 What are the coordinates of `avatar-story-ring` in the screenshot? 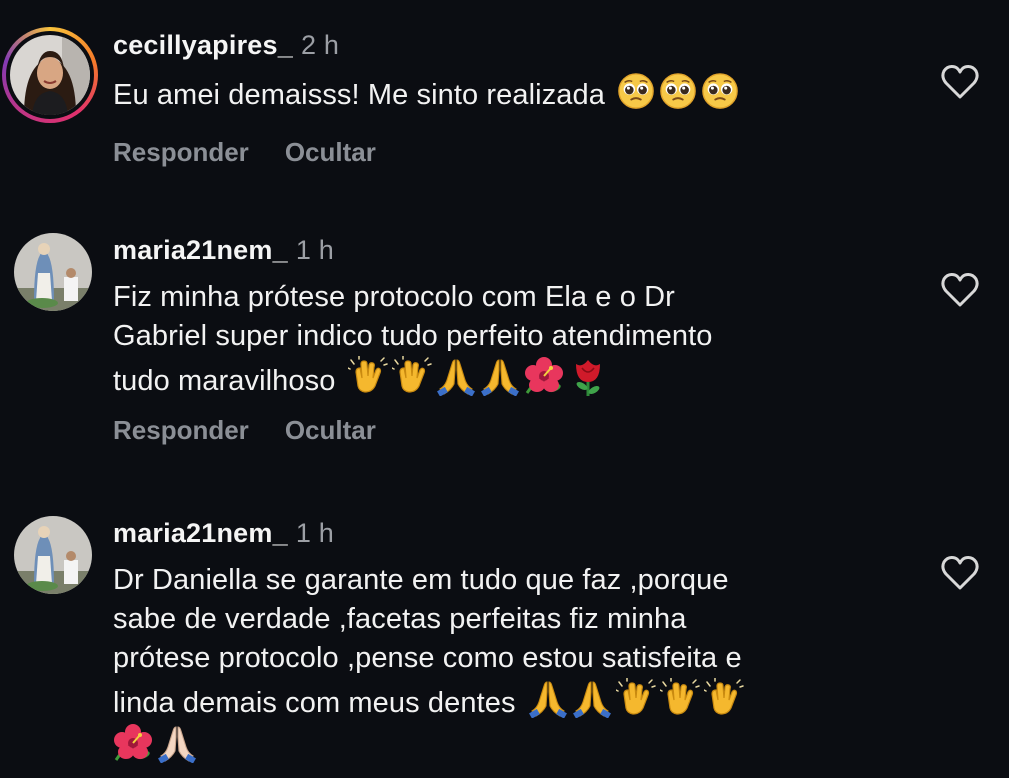 It's located at (50, 75).